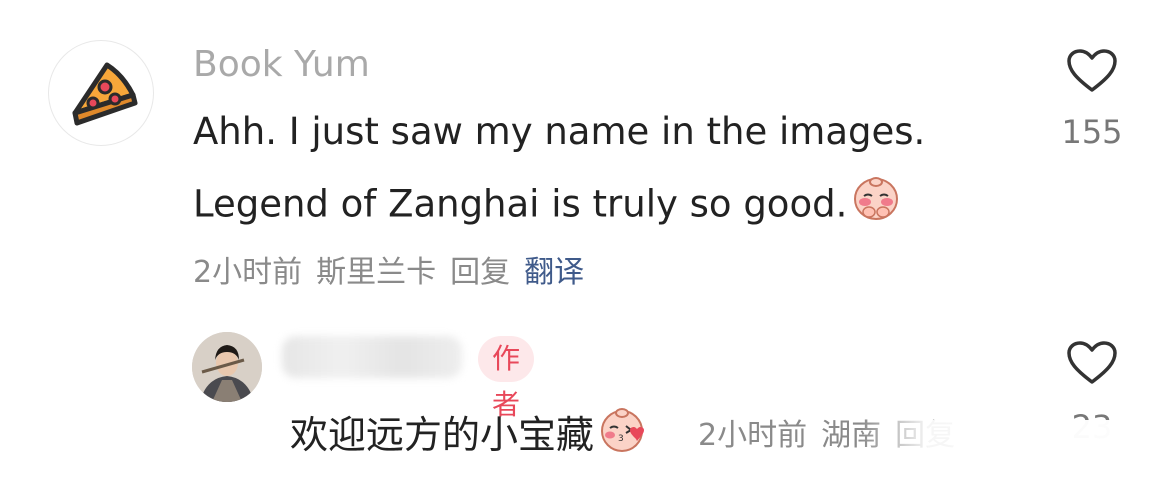 This screenshot has height=477, width=1170. I want to click on translate-button: 翻译, so click(554, 272).